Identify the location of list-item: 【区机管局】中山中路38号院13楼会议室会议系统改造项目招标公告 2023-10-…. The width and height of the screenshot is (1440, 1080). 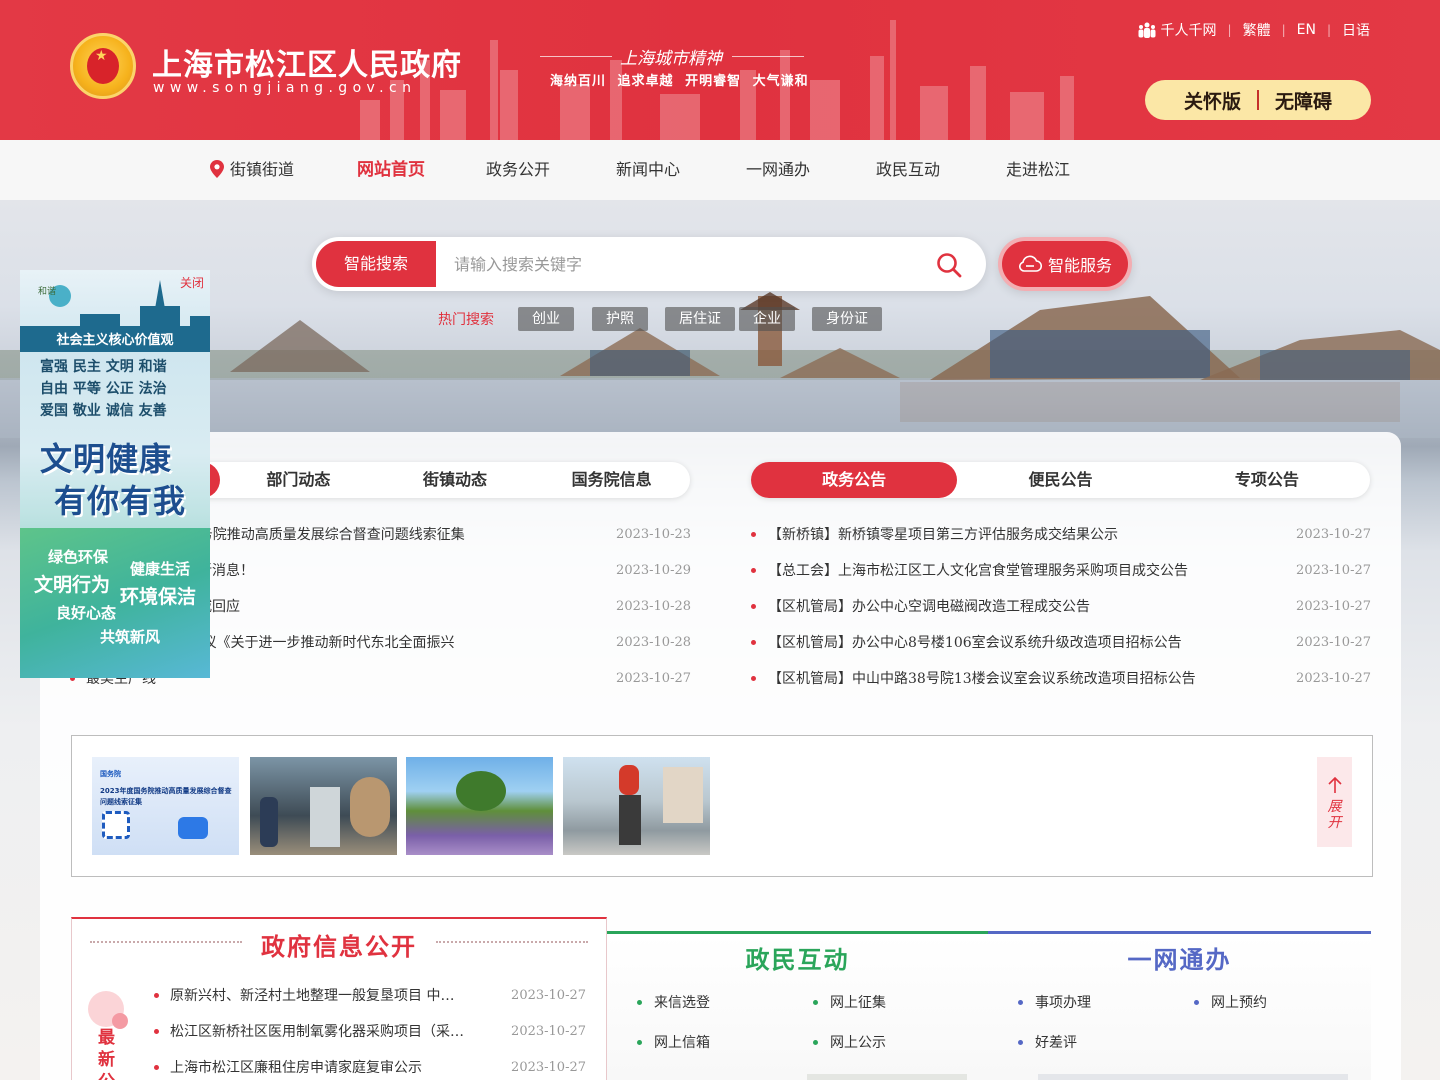
(1061, 678).